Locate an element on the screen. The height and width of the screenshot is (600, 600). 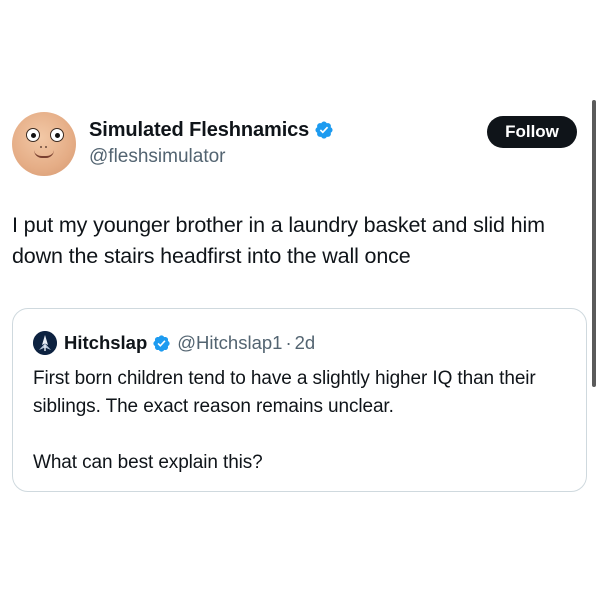
quoted-author-handle: @Hitchslap1 is located at coordinates (229, 343).